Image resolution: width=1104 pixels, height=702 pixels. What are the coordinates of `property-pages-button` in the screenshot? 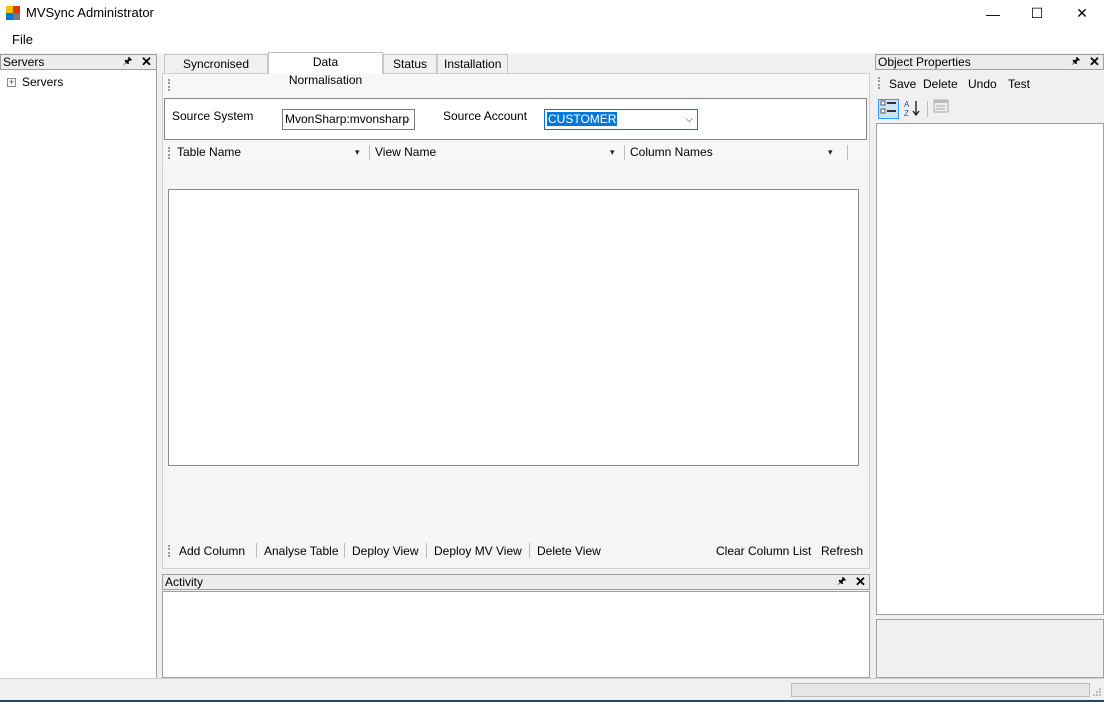 It's located at (940, 109).